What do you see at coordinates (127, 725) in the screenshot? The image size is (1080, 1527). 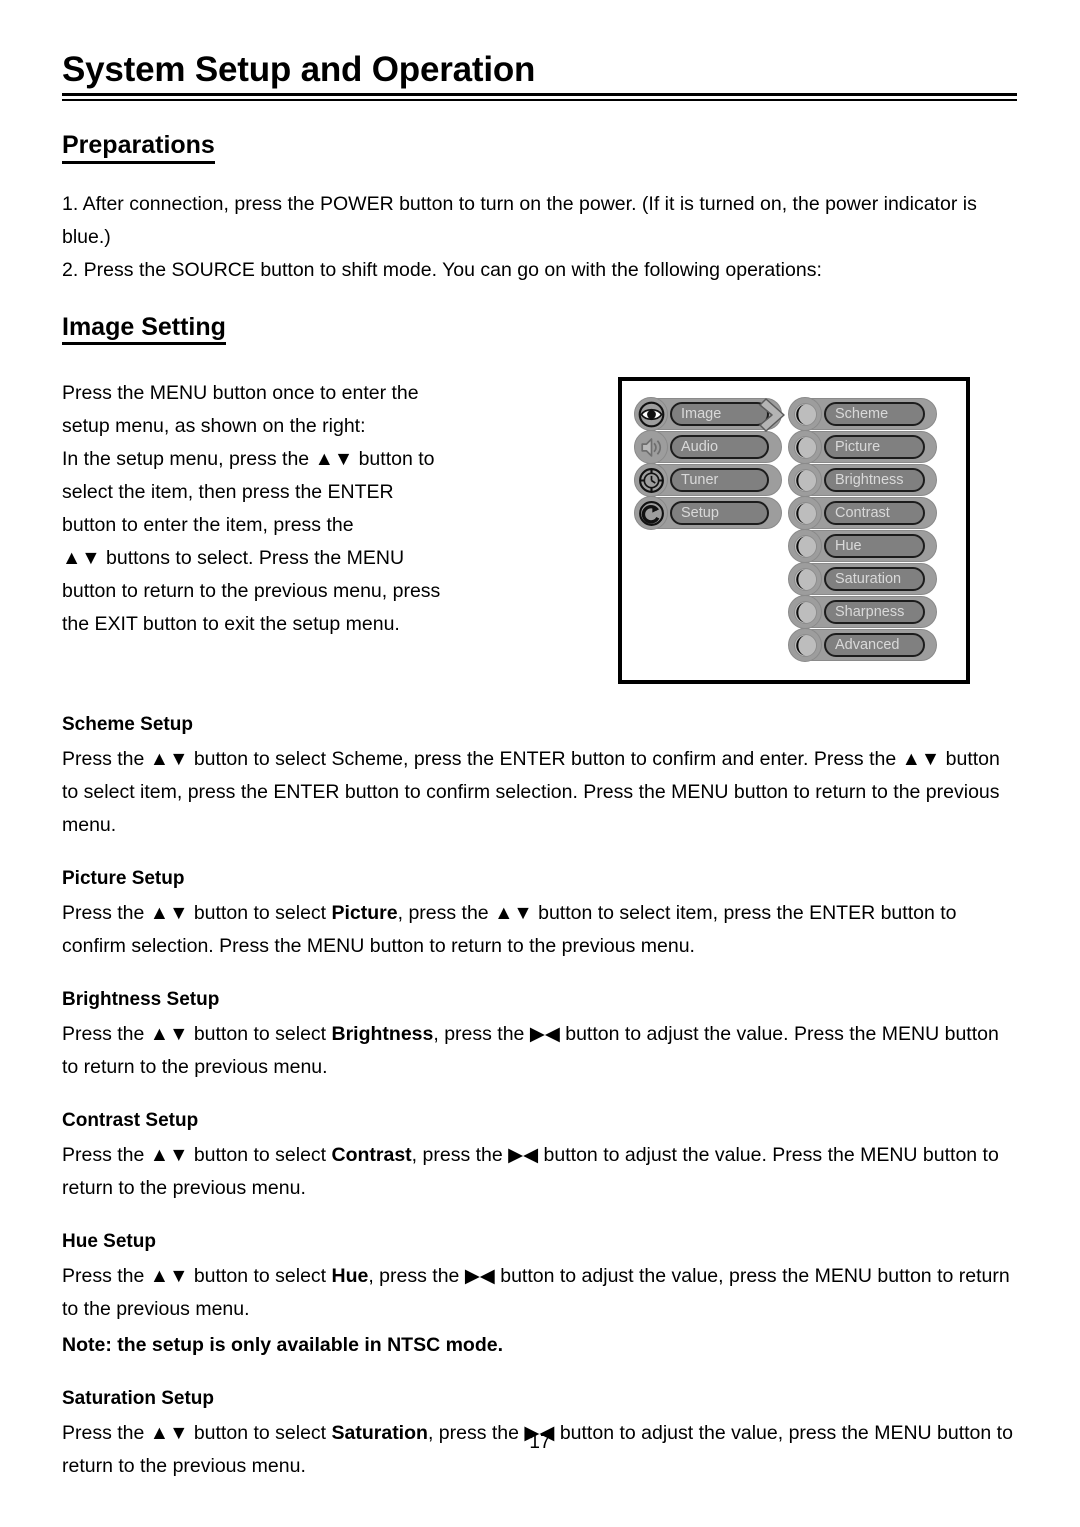 I see `setup-section-title: Scheme Setup` at bounding box center [127, 725].